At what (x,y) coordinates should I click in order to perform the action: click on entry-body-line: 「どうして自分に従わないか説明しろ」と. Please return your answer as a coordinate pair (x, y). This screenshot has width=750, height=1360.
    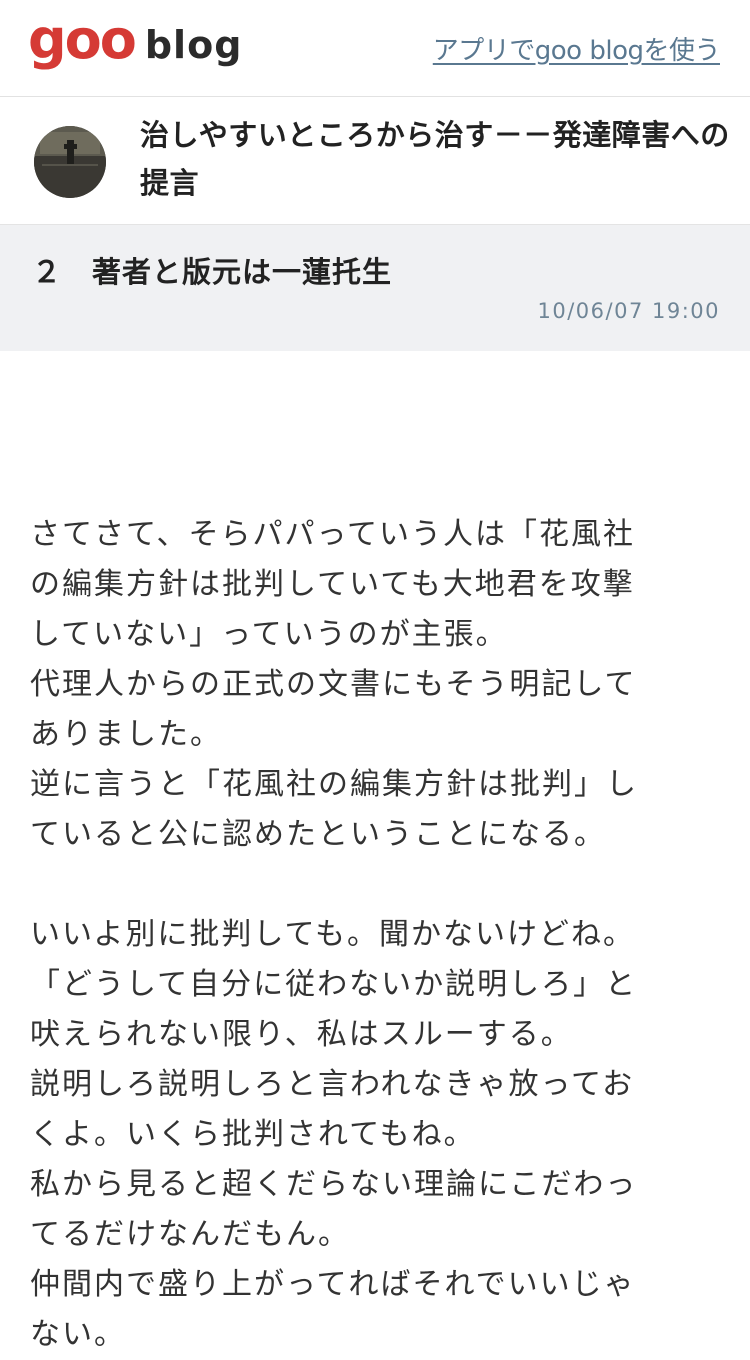
    Looking at the image, I should click on (334, 984).